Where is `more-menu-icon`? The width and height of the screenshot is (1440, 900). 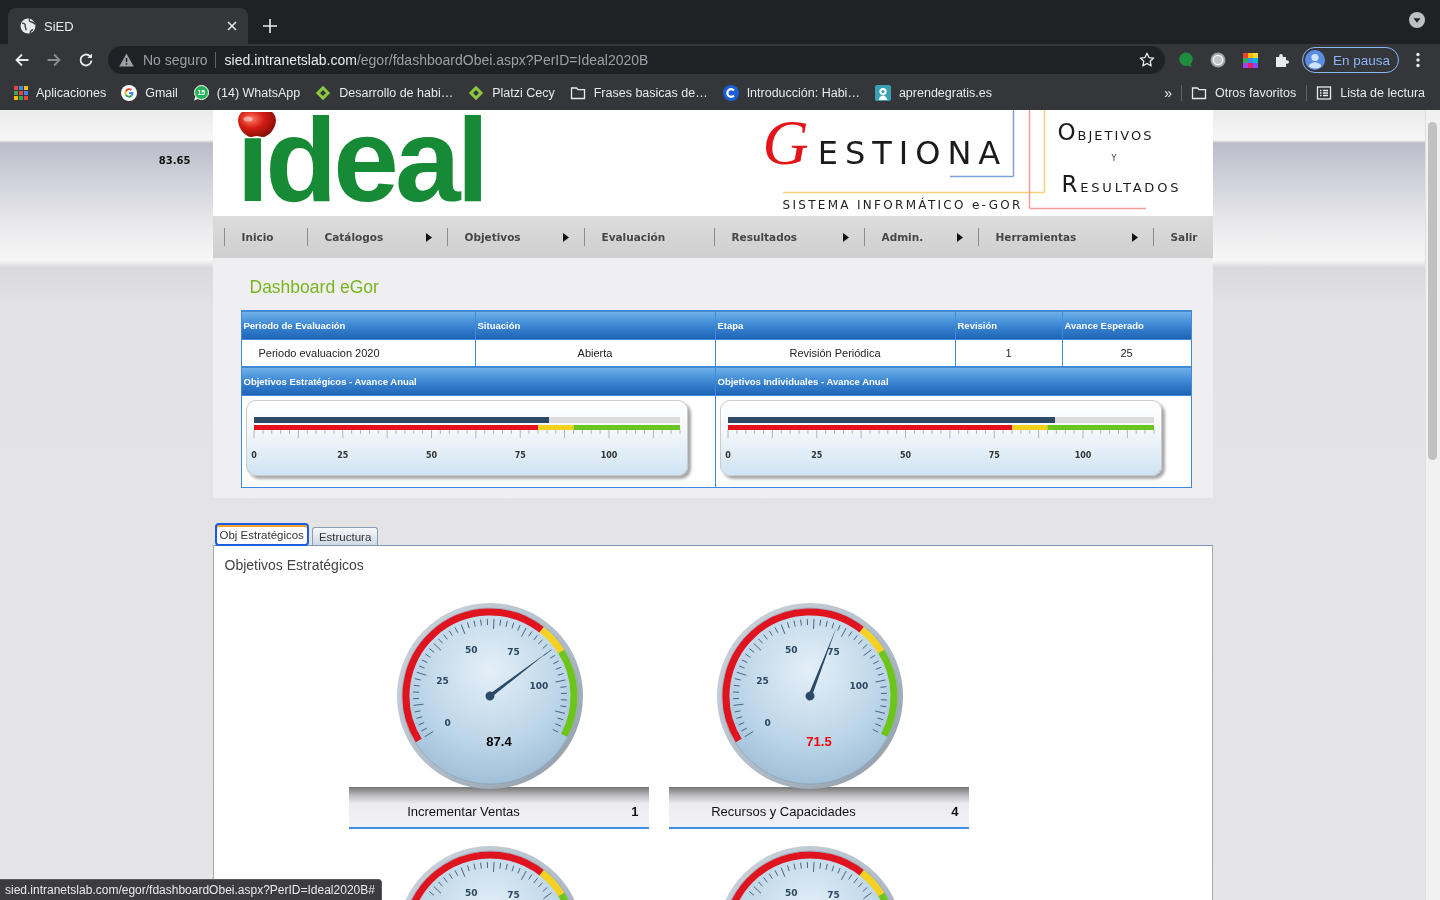
more-menu-icon is located at coordinates (1418, 60).